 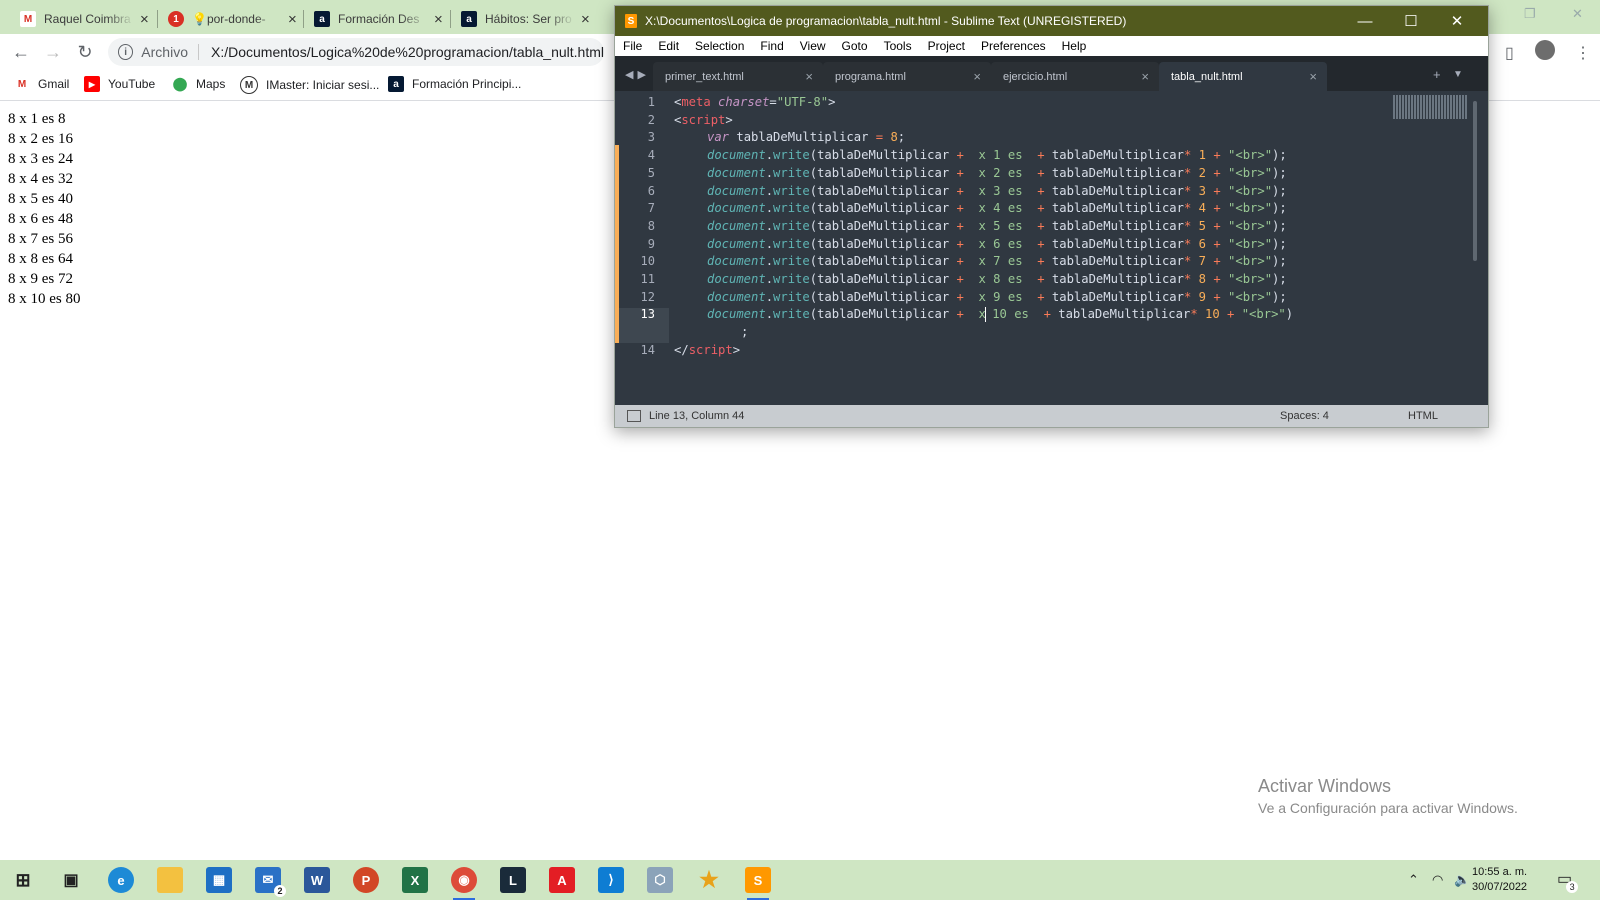 I want to click on bookmark-maps: ⬤ Maps, so click(x=199, y=84).